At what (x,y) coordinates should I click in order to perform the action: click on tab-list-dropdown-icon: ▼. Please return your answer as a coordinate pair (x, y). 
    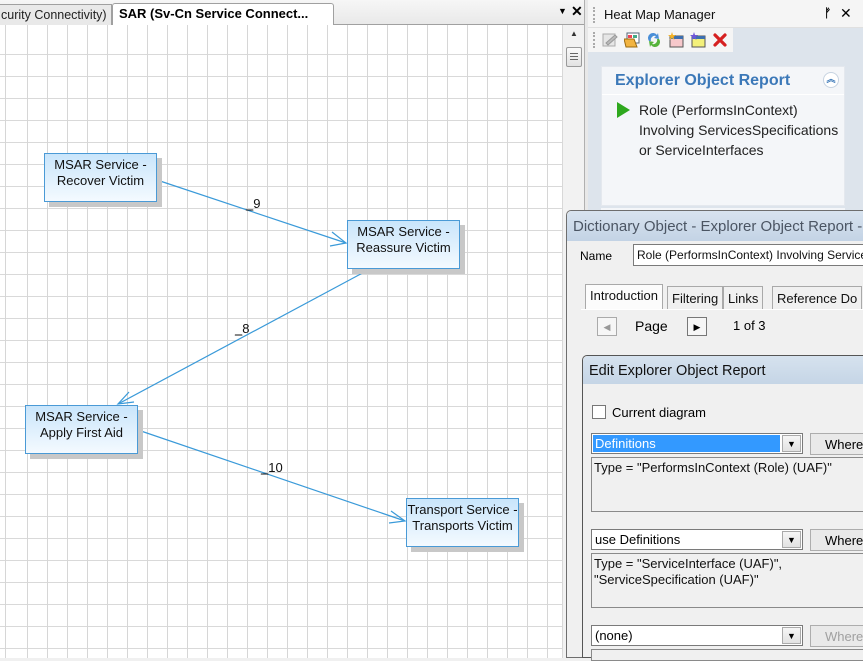
    Looking at the image, I should click on (563, 12).